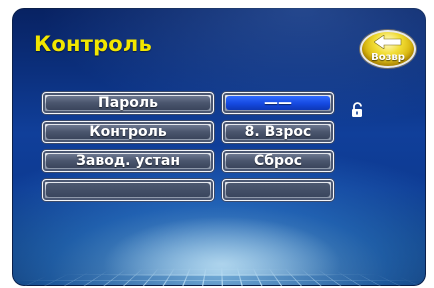  I want to click on control-button: Контроль, so click(128, 132).